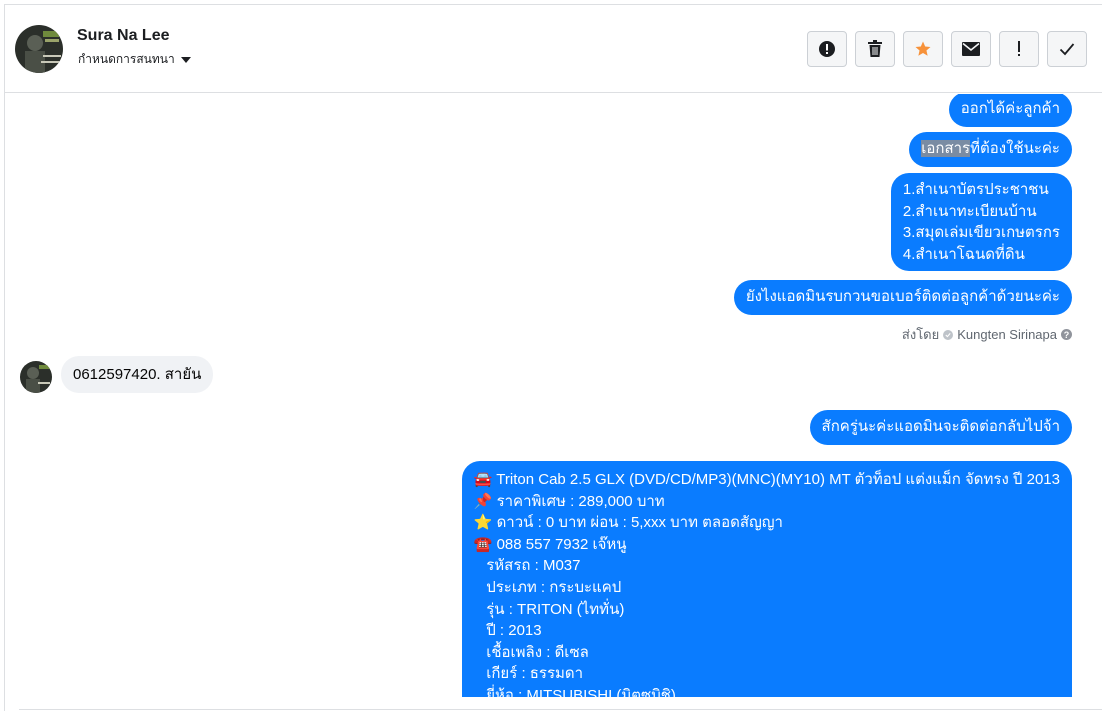 The image size is (1102, 711). I want to click on exclamation-circle-icon, so click(827, 49).